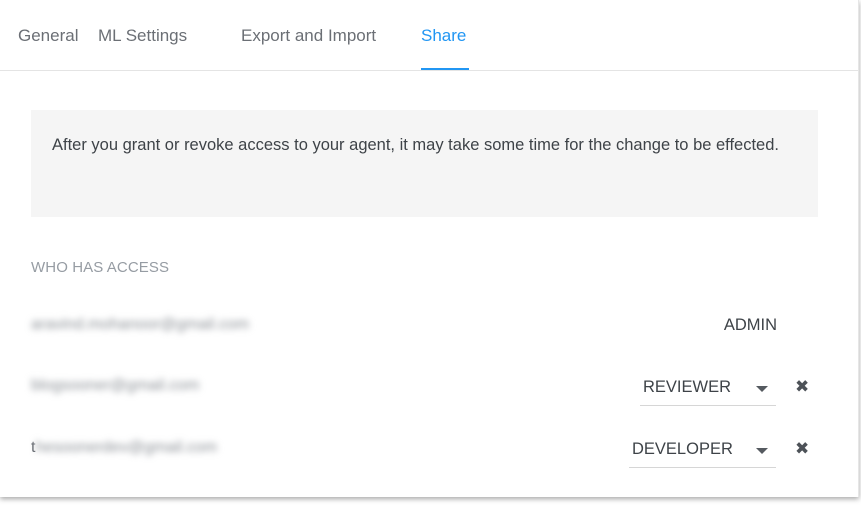 Image resolution: width=861 pixels, height=509 pixels. I want to click on access-row-admin: aravind.mohanoor@gmail.com ADMIN, so click(426, 328).